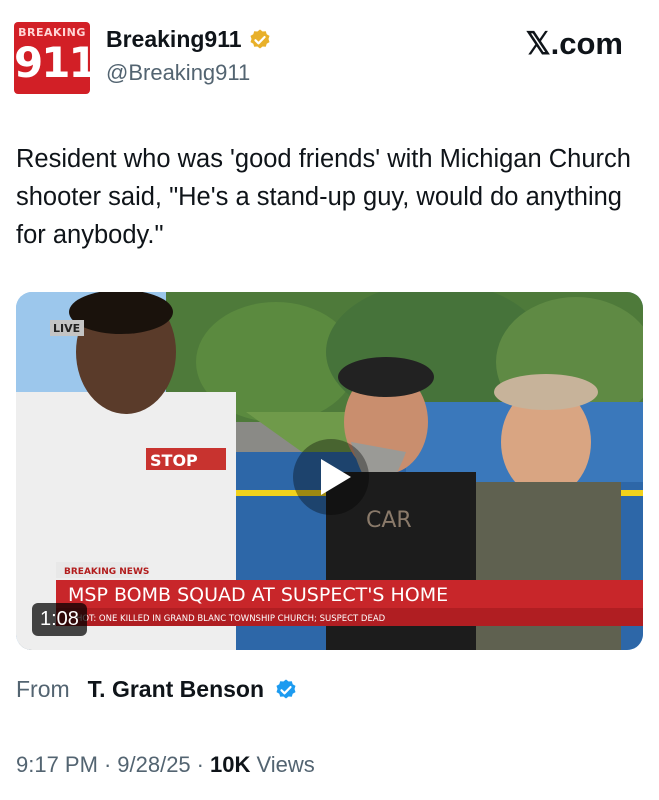  What do you see at coordinates (258, 595) in the screenshot?
I see `lower-third-headline: MSP BOMB SQUAD AT SUSPECT'S HOME` at bounding box center [258, 595].